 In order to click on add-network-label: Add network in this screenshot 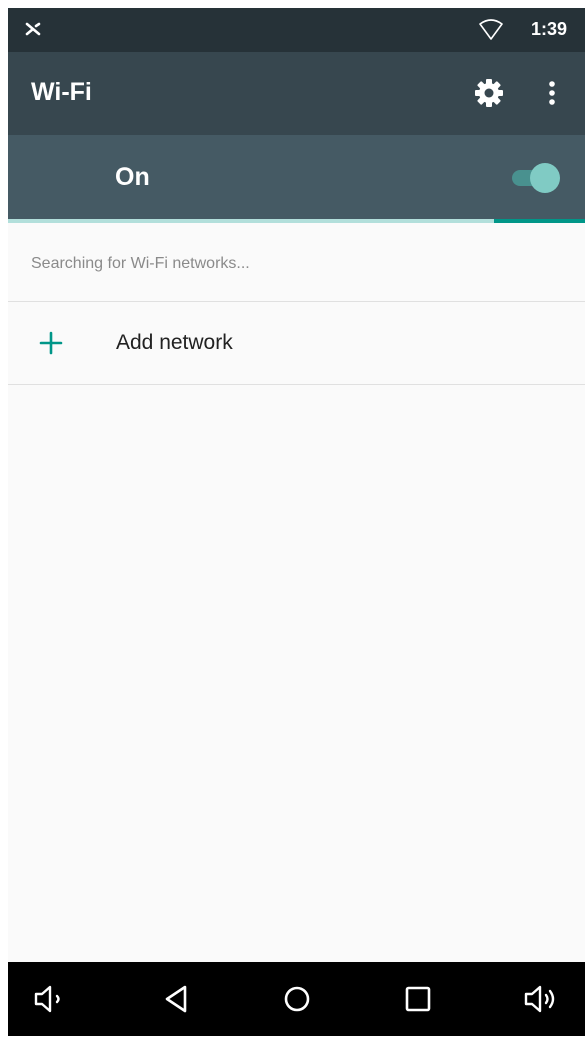, I will do `click(174, 342)`.